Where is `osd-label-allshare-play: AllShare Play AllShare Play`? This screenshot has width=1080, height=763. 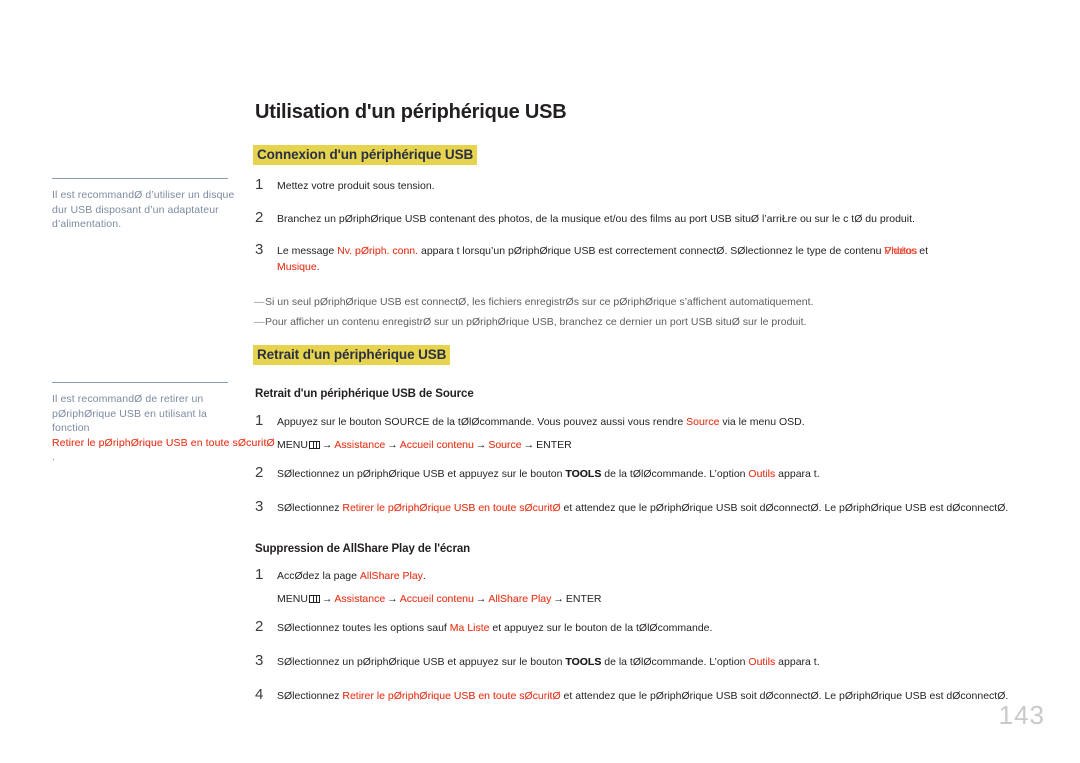
osd-label-allshare-play: AllShare Play AllShare Play is located at coordinates (391, 576).